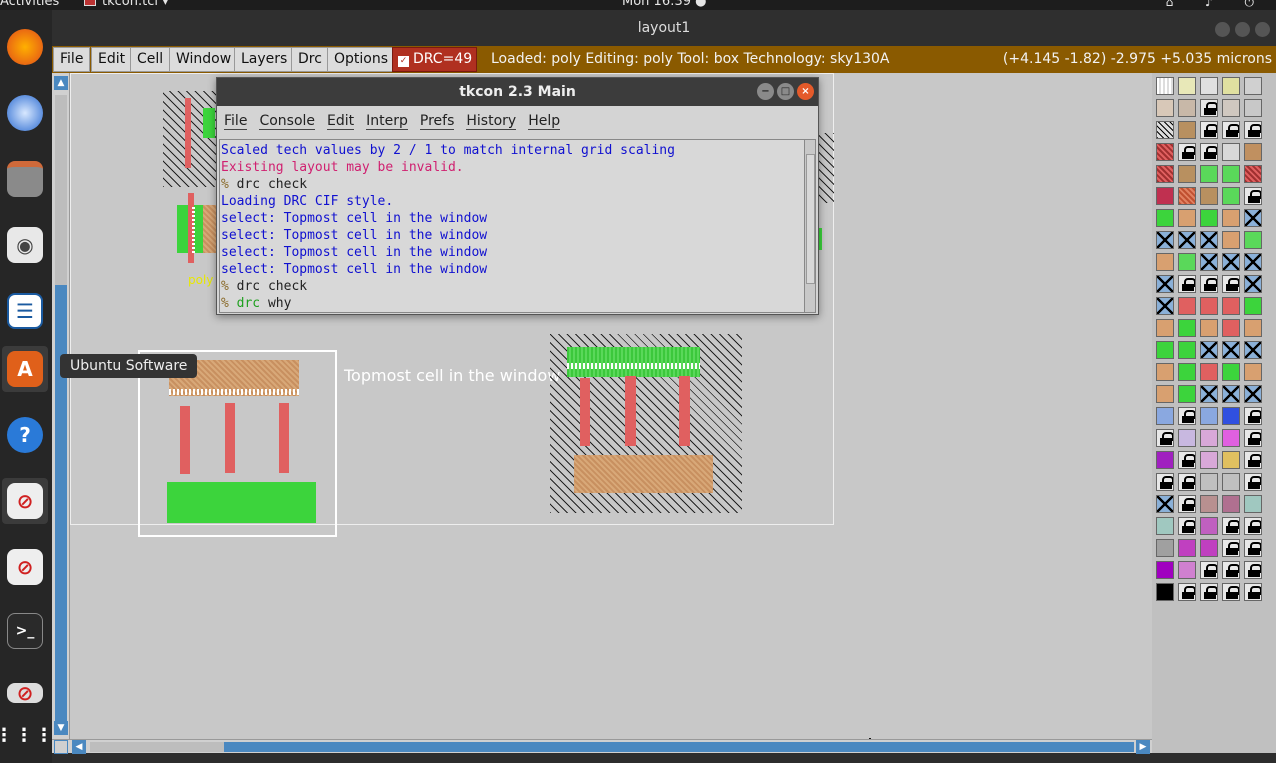 Image resolution: width=1276 pixels, height=763 pixels. What do you see at coordinates (1242, 29) in the screenshot?
I see `maximize-button` at bounding box center [1242, 29].